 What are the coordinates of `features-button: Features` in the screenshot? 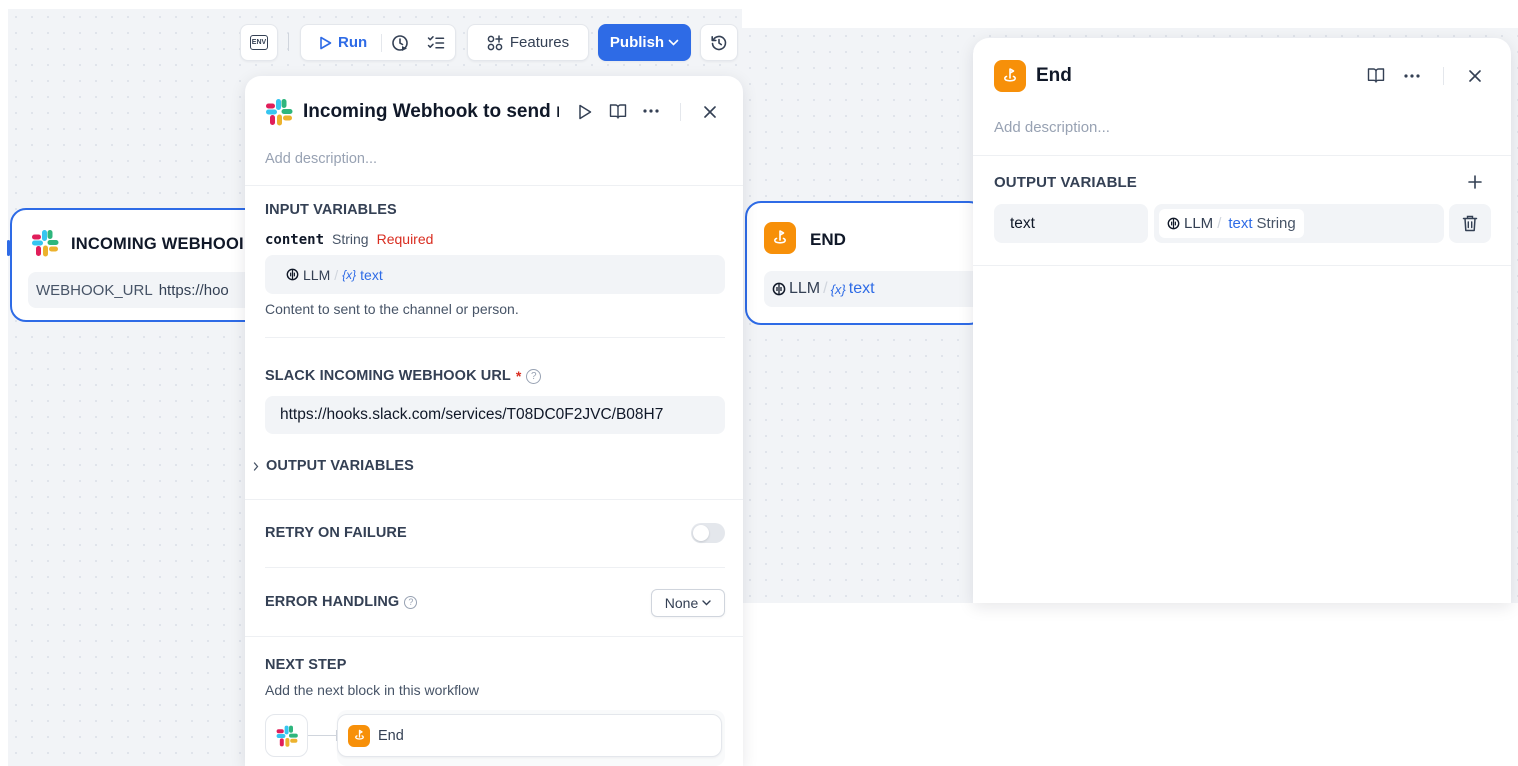 It's located at (528, 42).